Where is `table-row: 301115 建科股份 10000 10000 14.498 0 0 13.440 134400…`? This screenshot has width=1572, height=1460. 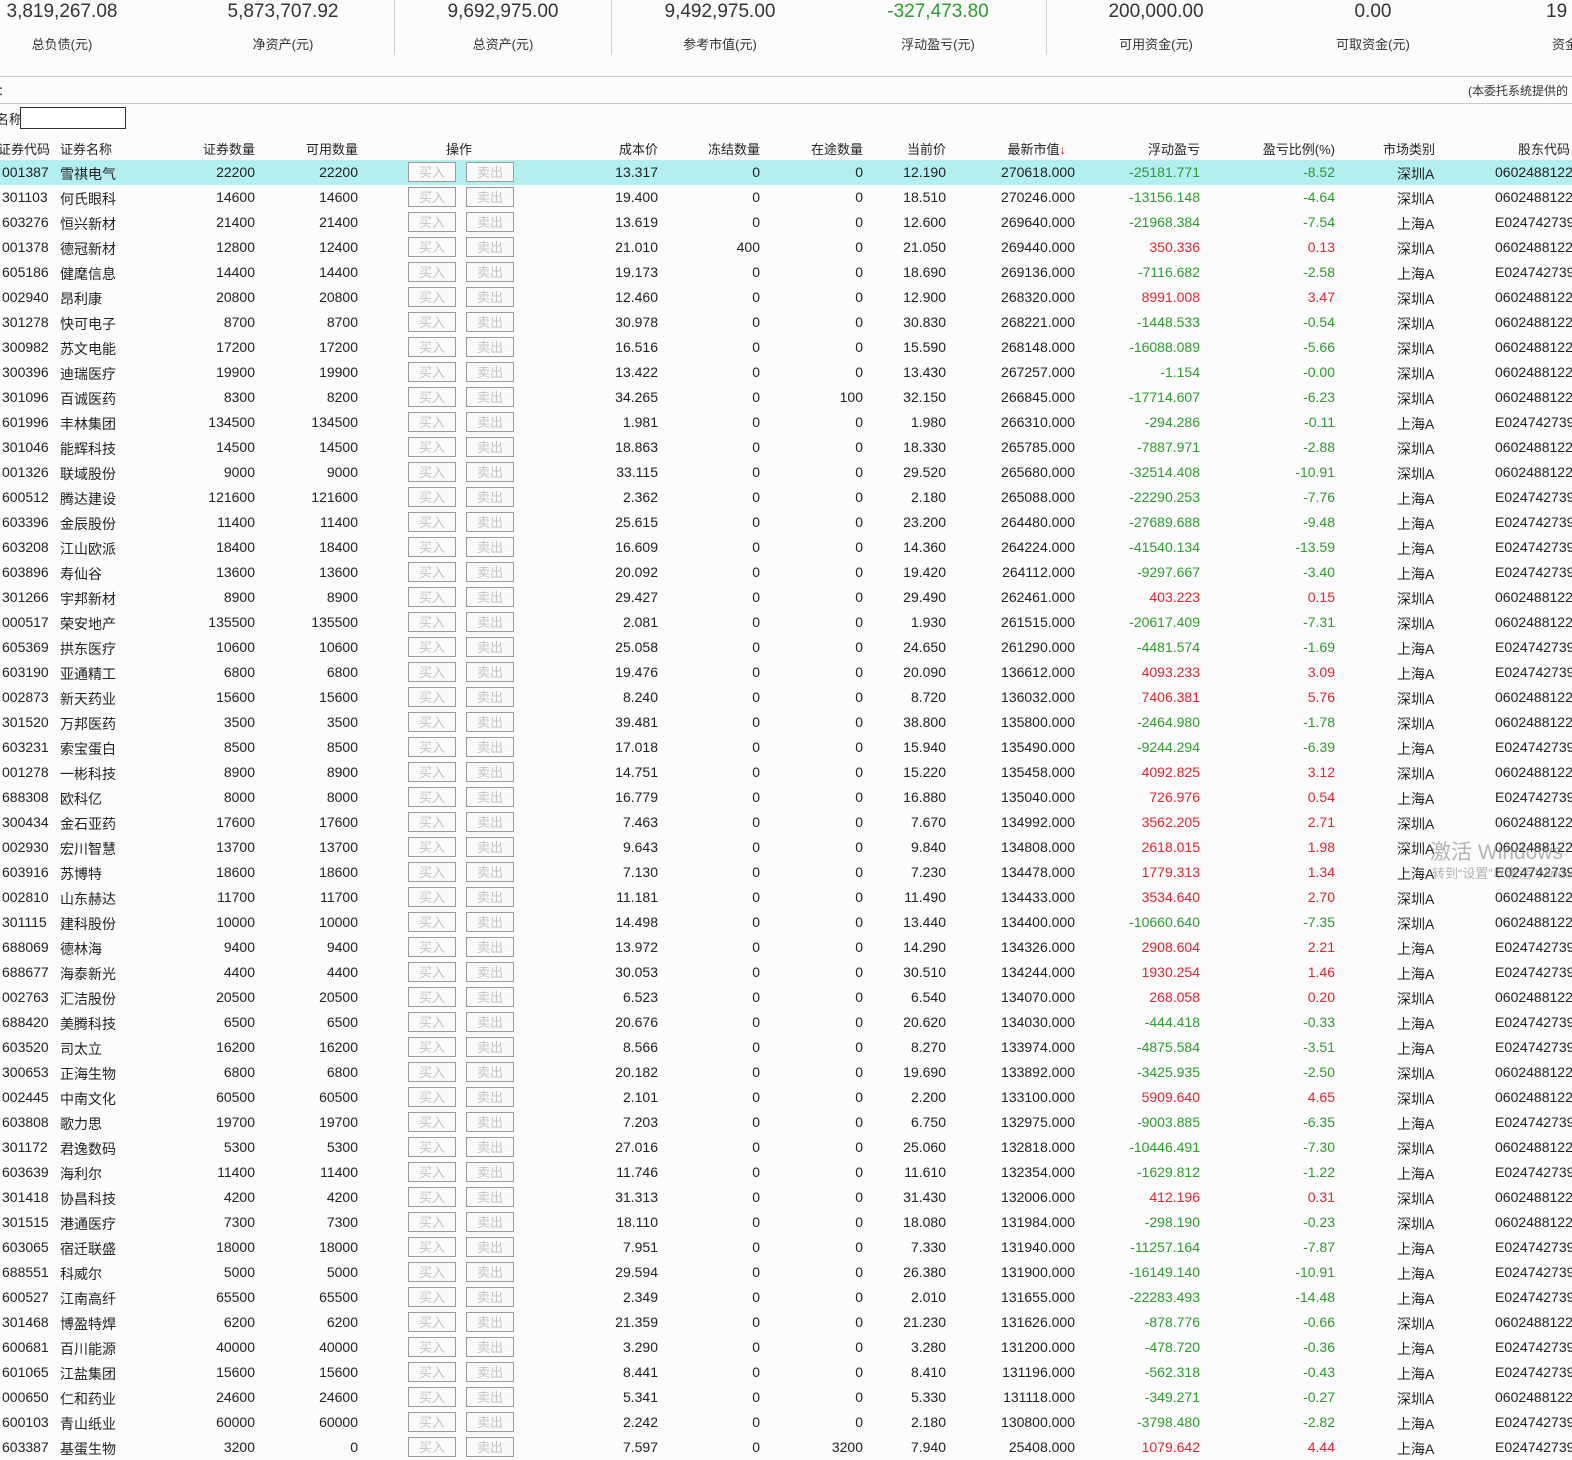
table-row: 301115 建科股份 10000 10000 14.498 0 0 13.440 134400… is located at coordinates (786, 922).